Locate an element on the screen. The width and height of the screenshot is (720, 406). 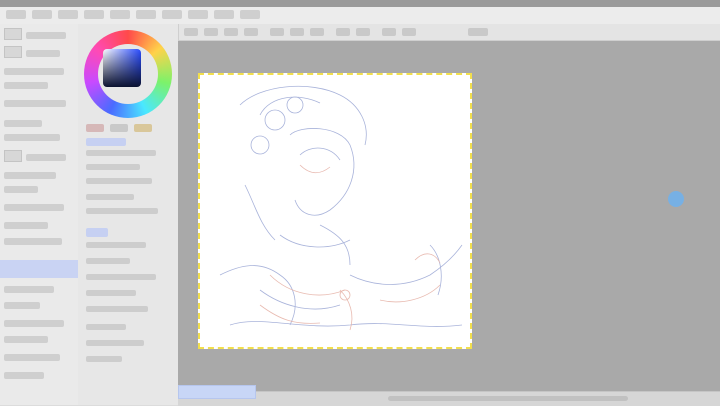
saturation-value-square is located at coordinates (122, 68).